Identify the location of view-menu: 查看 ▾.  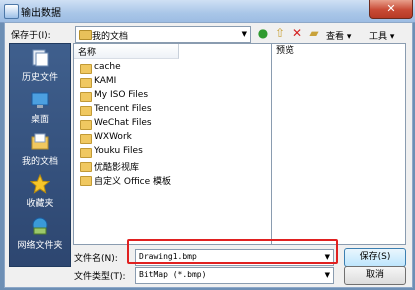
(338, 35).